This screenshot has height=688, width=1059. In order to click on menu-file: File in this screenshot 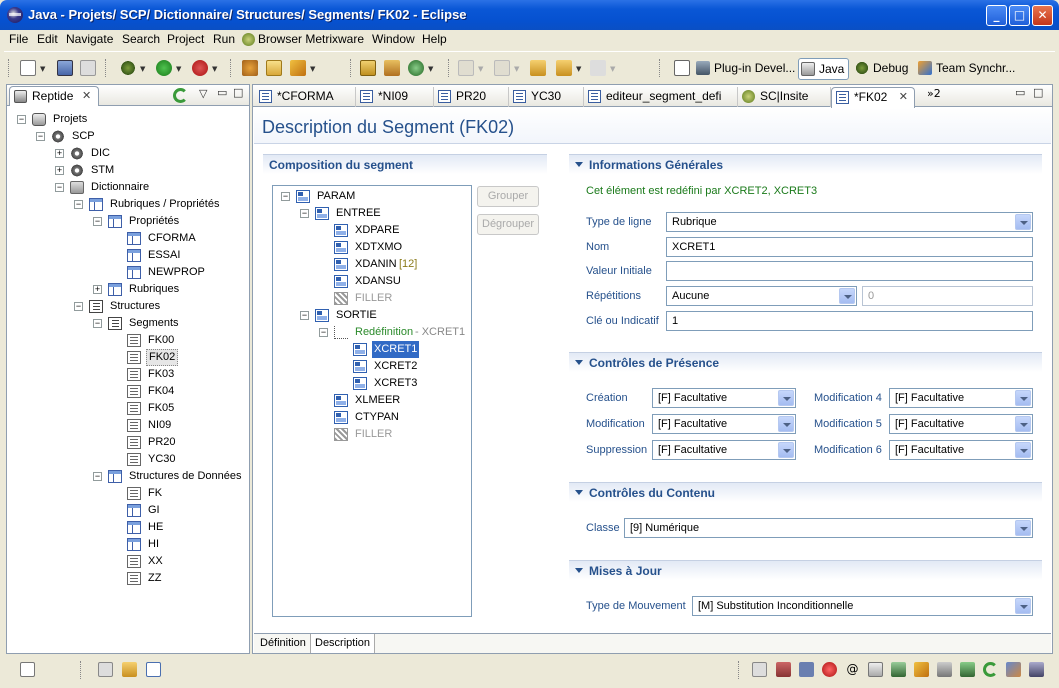, I will do `click(18, 39)`.